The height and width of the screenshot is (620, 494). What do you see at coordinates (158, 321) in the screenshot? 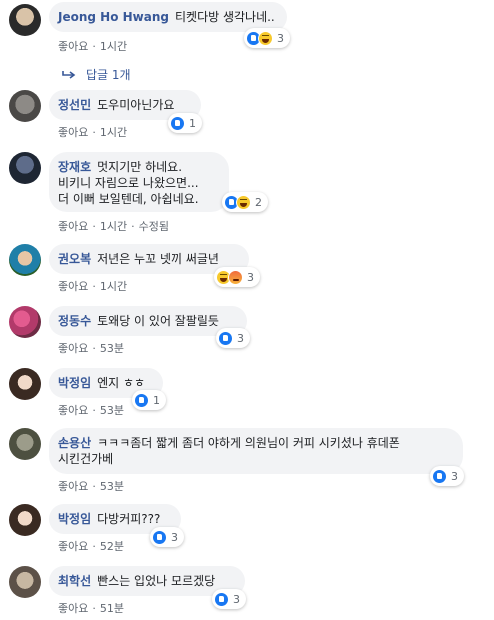
I see `comment-text: 토왜당 이 있어 잘팔릴듯` at bounding box center [158, 321].